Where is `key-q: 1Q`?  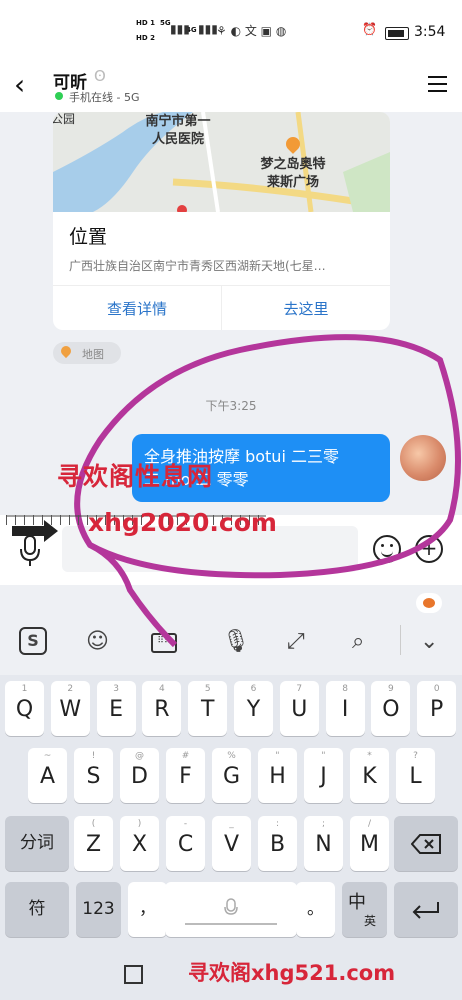
key-q: 1Q is located at coordinates (24, 708).